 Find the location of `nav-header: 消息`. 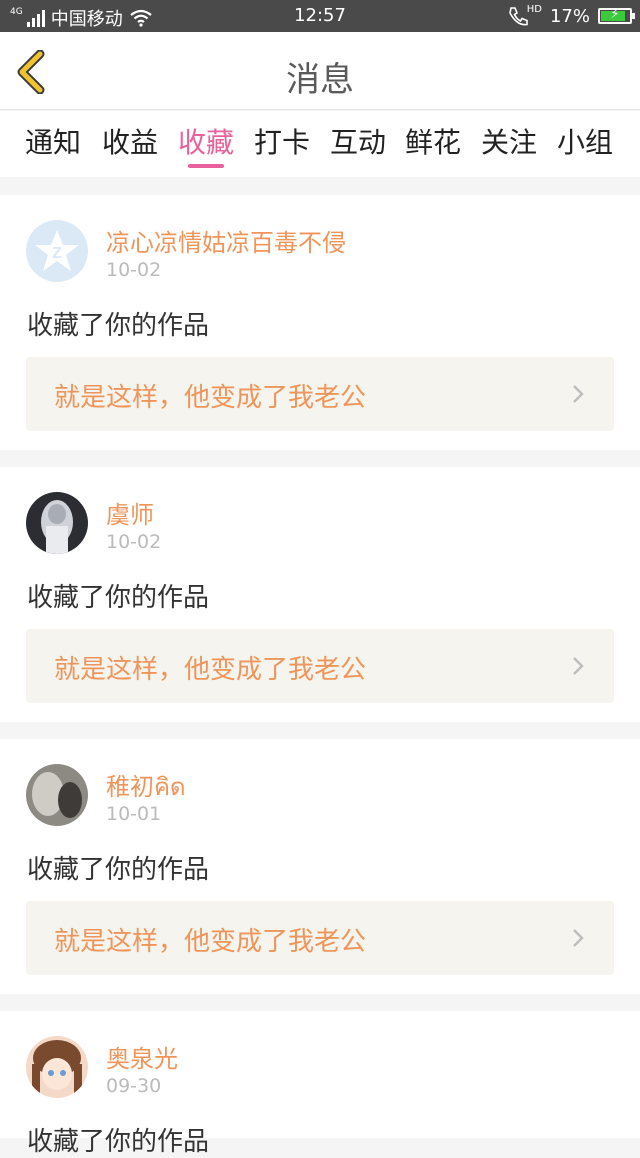

nav-header: 消息 is located at coordinates (320, 71).